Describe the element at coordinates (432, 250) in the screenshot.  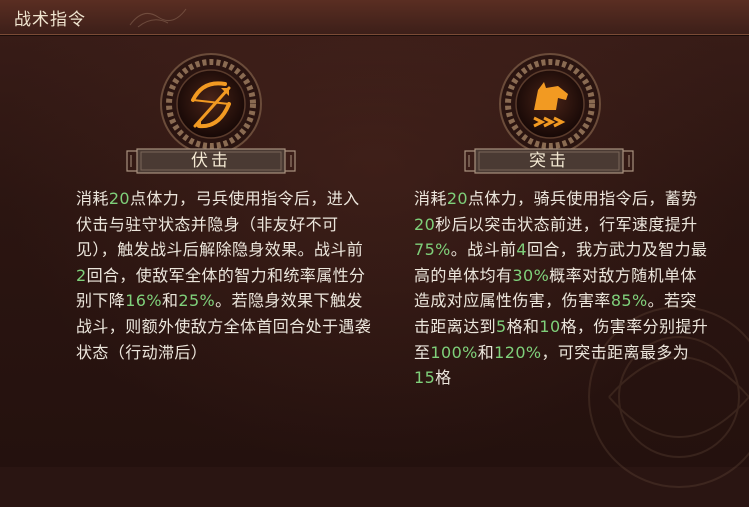
I see `highlight-value: 75%` at that location.